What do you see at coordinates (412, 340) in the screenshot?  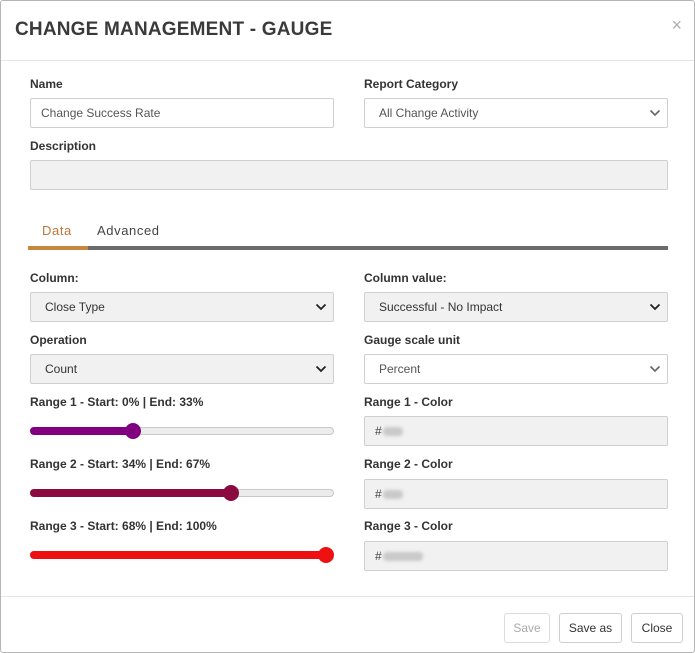 I see `gauge-scale-unit-label: Gauge scale unit` at bounding box center [412, 340].